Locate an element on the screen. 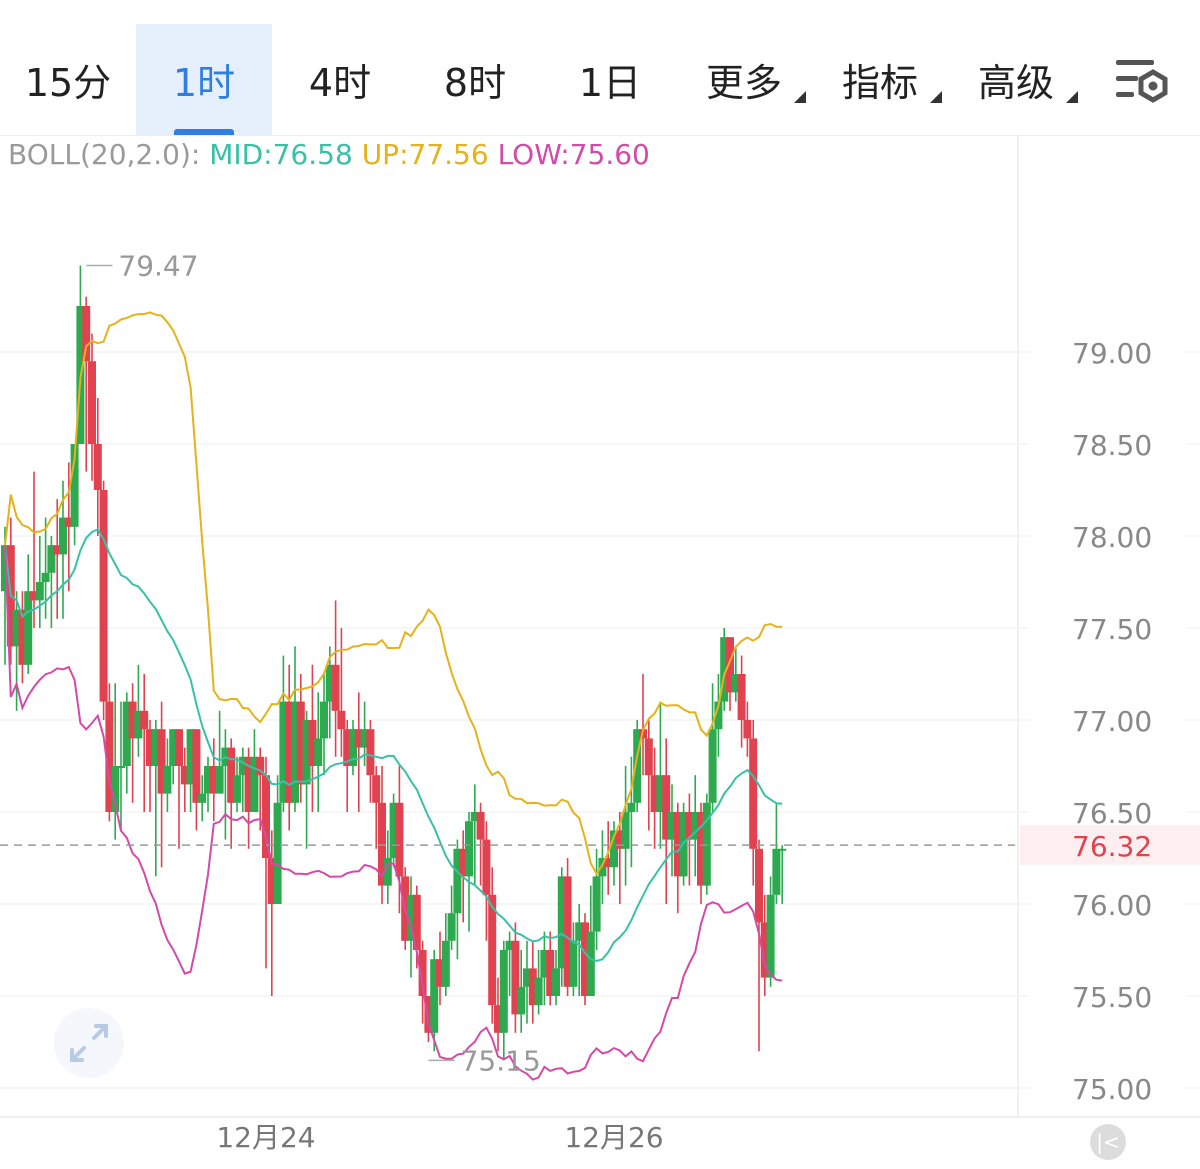  tab-advanced: 高级 is located at coordinates (1026, 79).